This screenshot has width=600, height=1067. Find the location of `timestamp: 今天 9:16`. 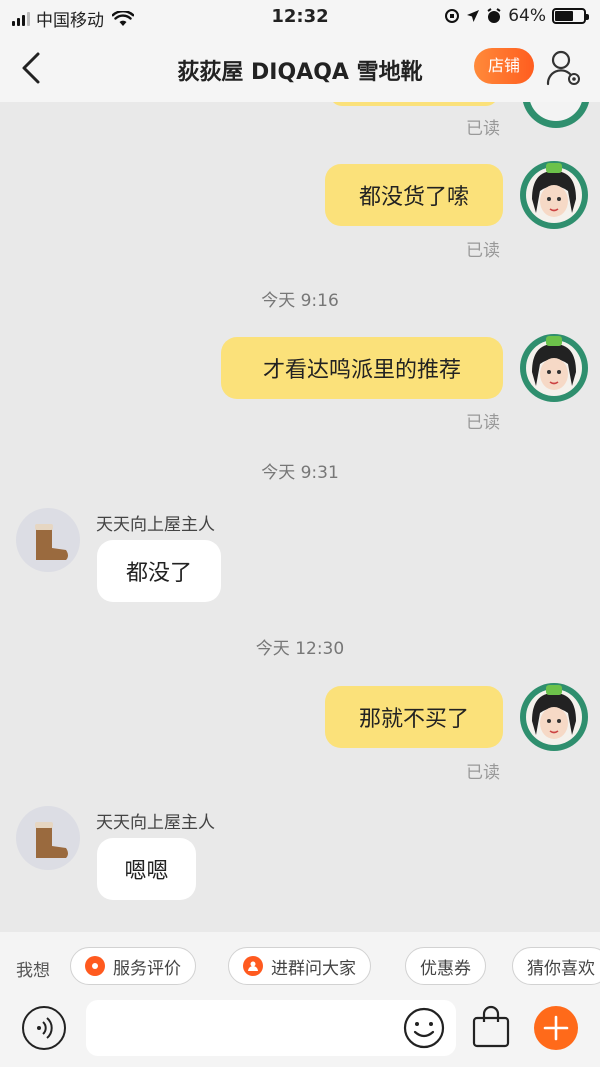

timestamp: 今天 9:16 is located at coordinates (300, 301).